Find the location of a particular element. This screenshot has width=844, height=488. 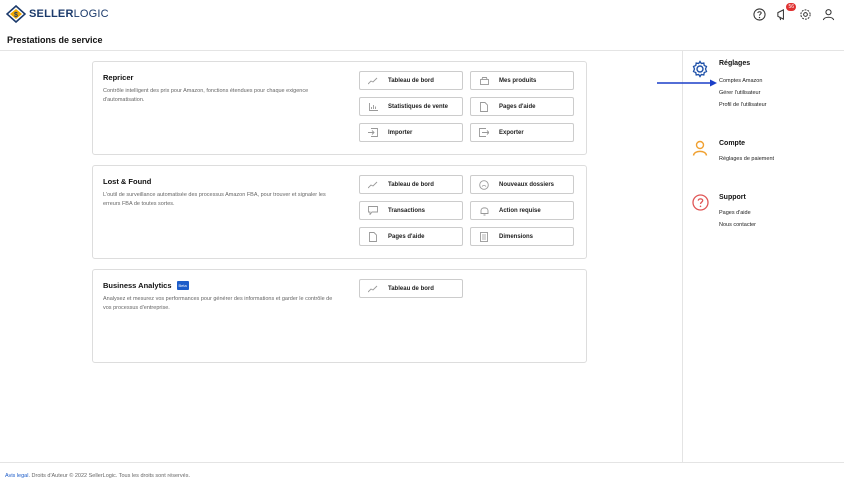

sidebar-divider is located at coordinates (682, 257).